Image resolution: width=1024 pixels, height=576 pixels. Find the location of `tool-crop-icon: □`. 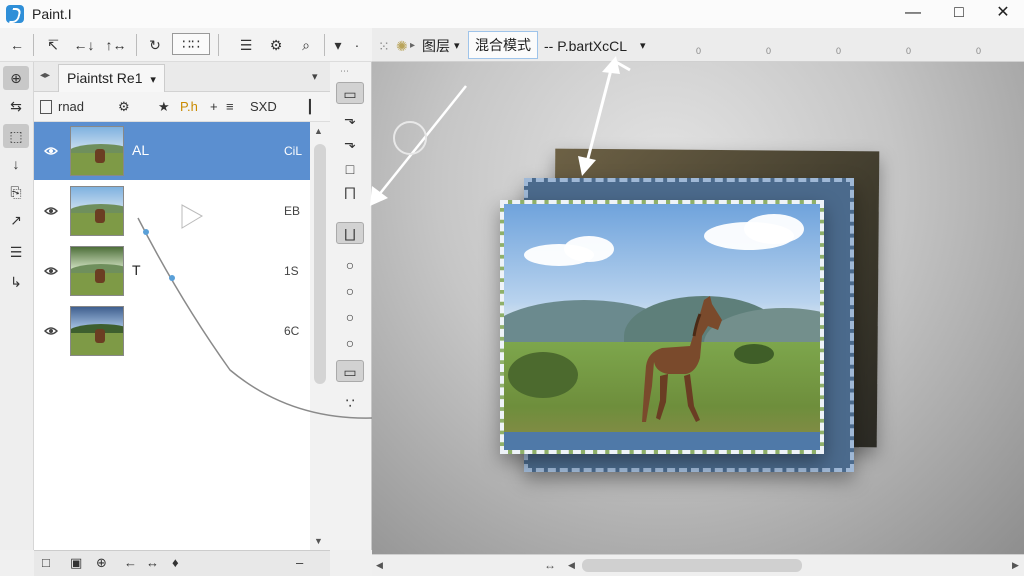

tool-crop-icon: □ is located at coordinates (350, 169).